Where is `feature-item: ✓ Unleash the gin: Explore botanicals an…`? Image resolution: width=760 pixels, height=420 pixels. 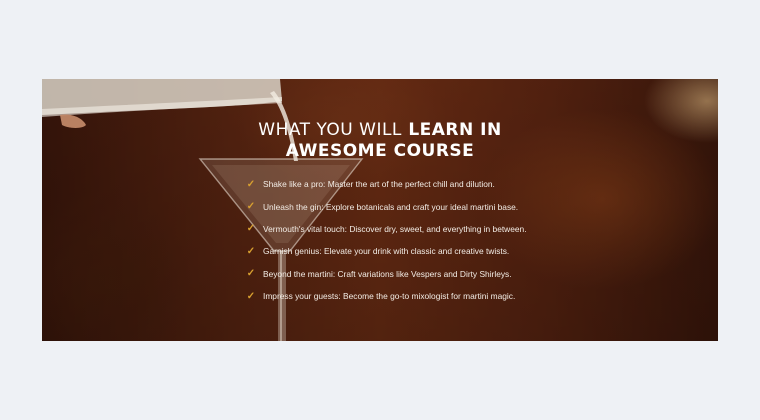 feature-item: ✓ Unleash the gin: Explore botanicals an… is located at coordinates (385, 206).